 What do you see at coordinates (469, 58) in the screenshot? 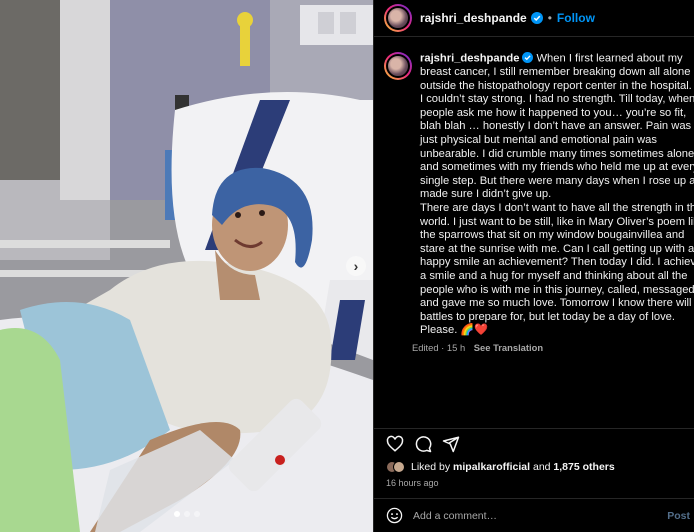
I see `caption-author-username: rajshri_deshpande` at bounding box center [469, 58].